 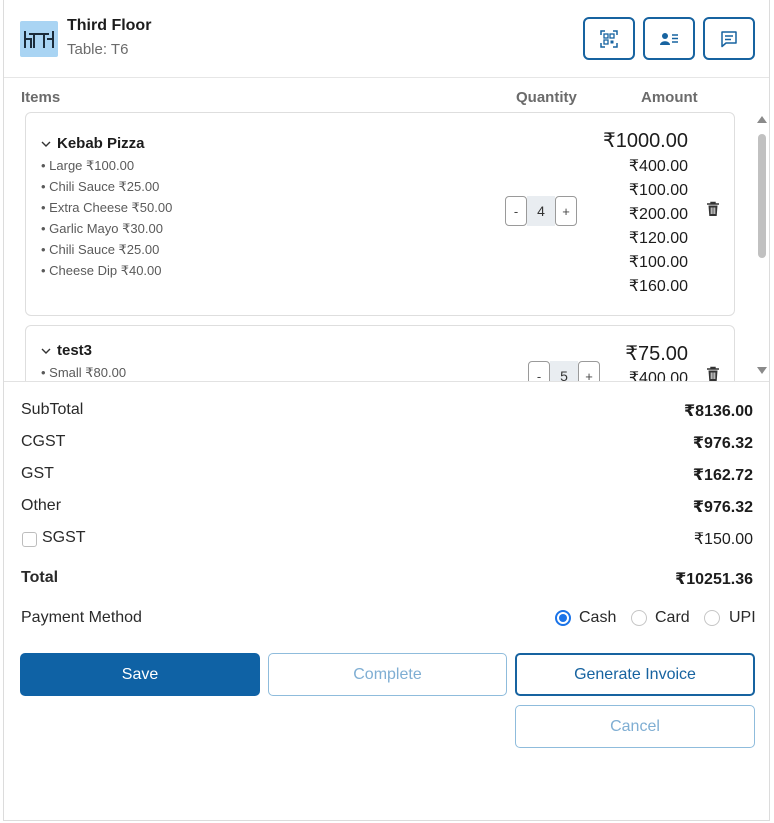 I want to click on item-header: test3, so click(x=66, y=350).